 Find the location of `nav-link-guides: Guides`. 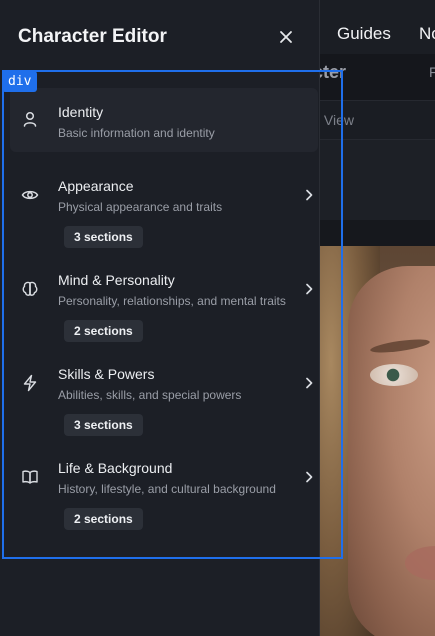

nav-link-guides: Guides is located at coordinates (364, 34).